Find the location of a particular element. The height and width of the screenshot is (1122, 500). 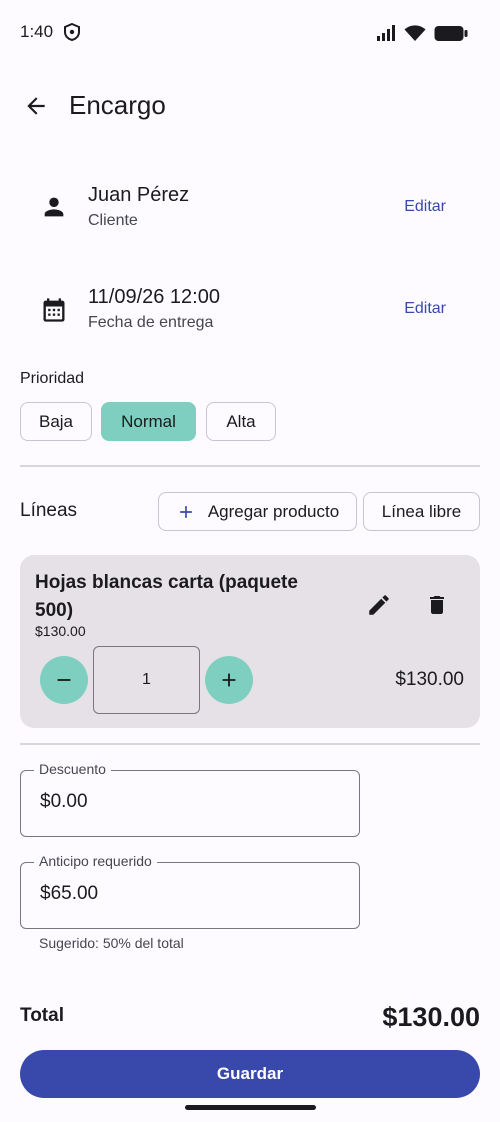

lines-label: Líneas is located at coordinates (49, 510).